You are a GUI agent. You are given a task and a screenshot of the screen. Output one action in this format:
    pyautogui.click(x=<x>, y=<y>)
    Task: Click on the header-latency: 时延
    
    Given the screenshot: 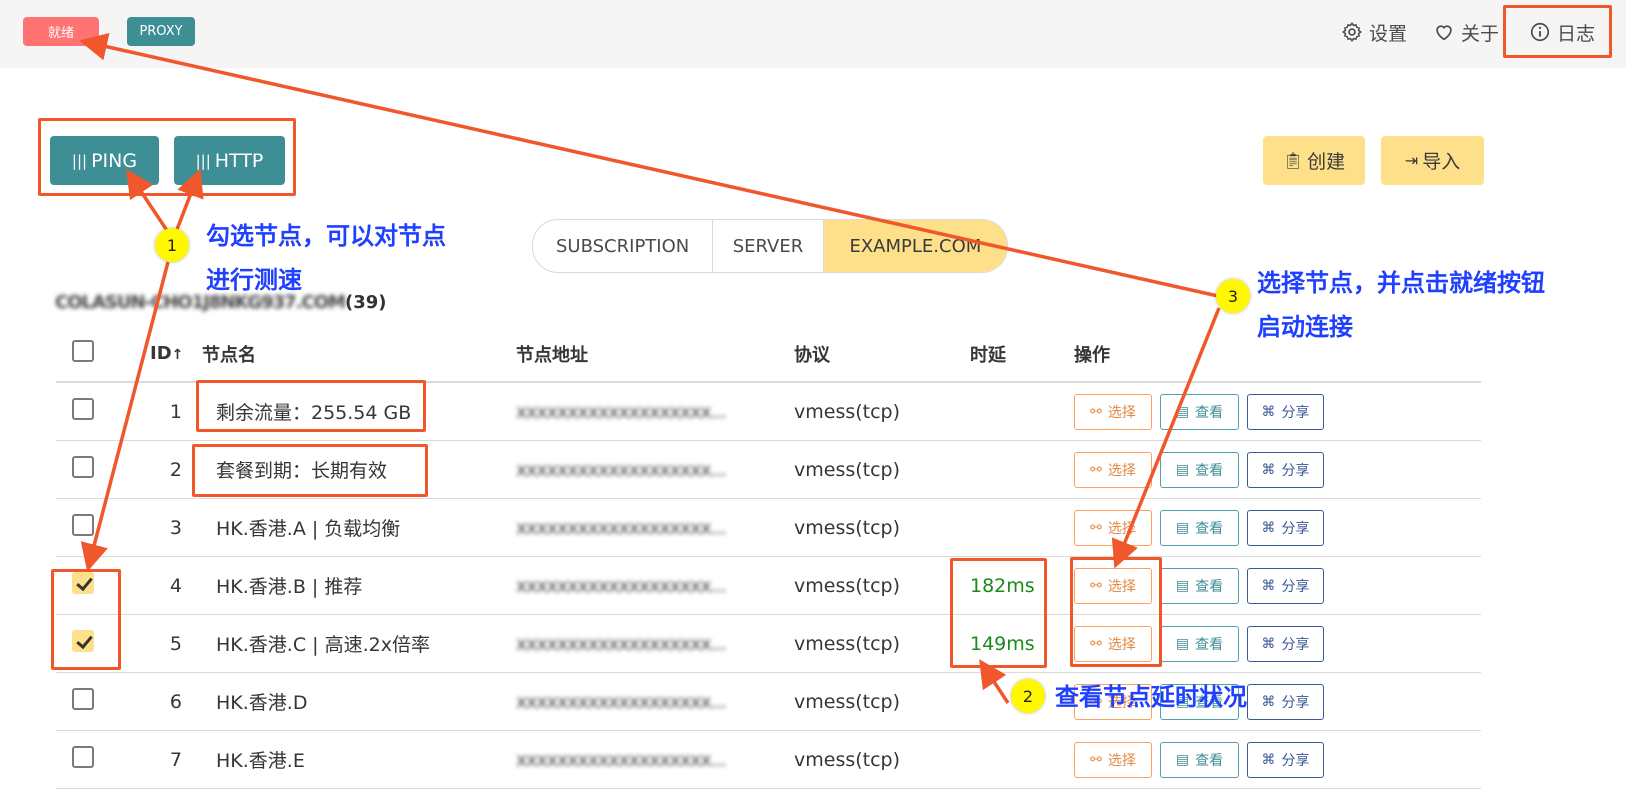 What is the action you would take?
    pyautogui.click(x=1022, y=354)
    